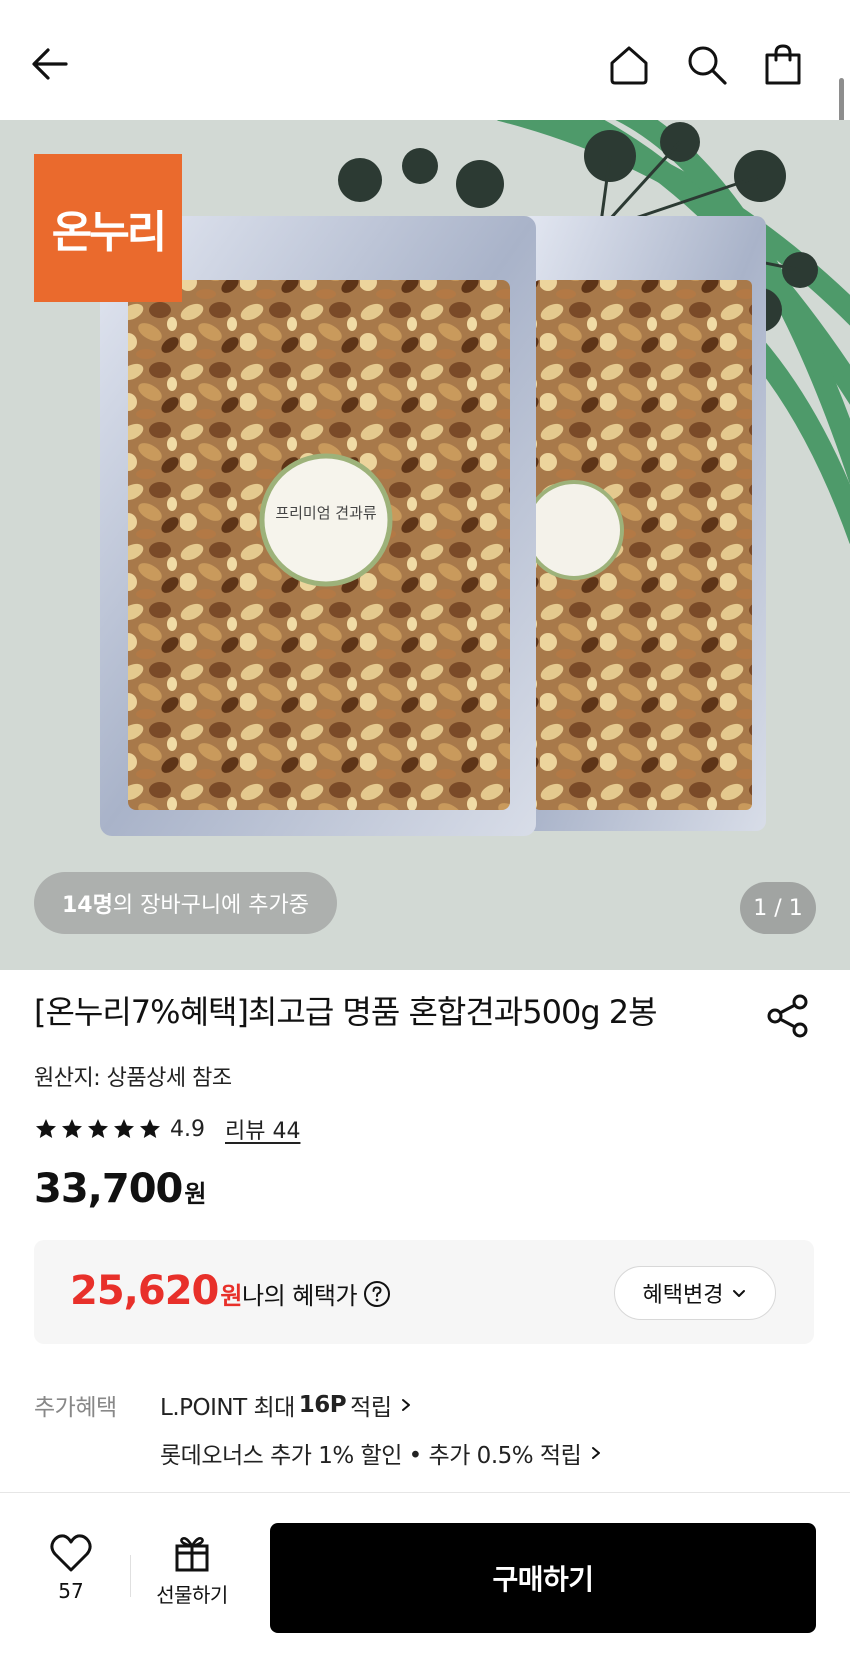 This screenshot has width=850, height=1671. Describe the element at coordinates (425, 89) in the screenshot. I see `top-app-bar` at that location.